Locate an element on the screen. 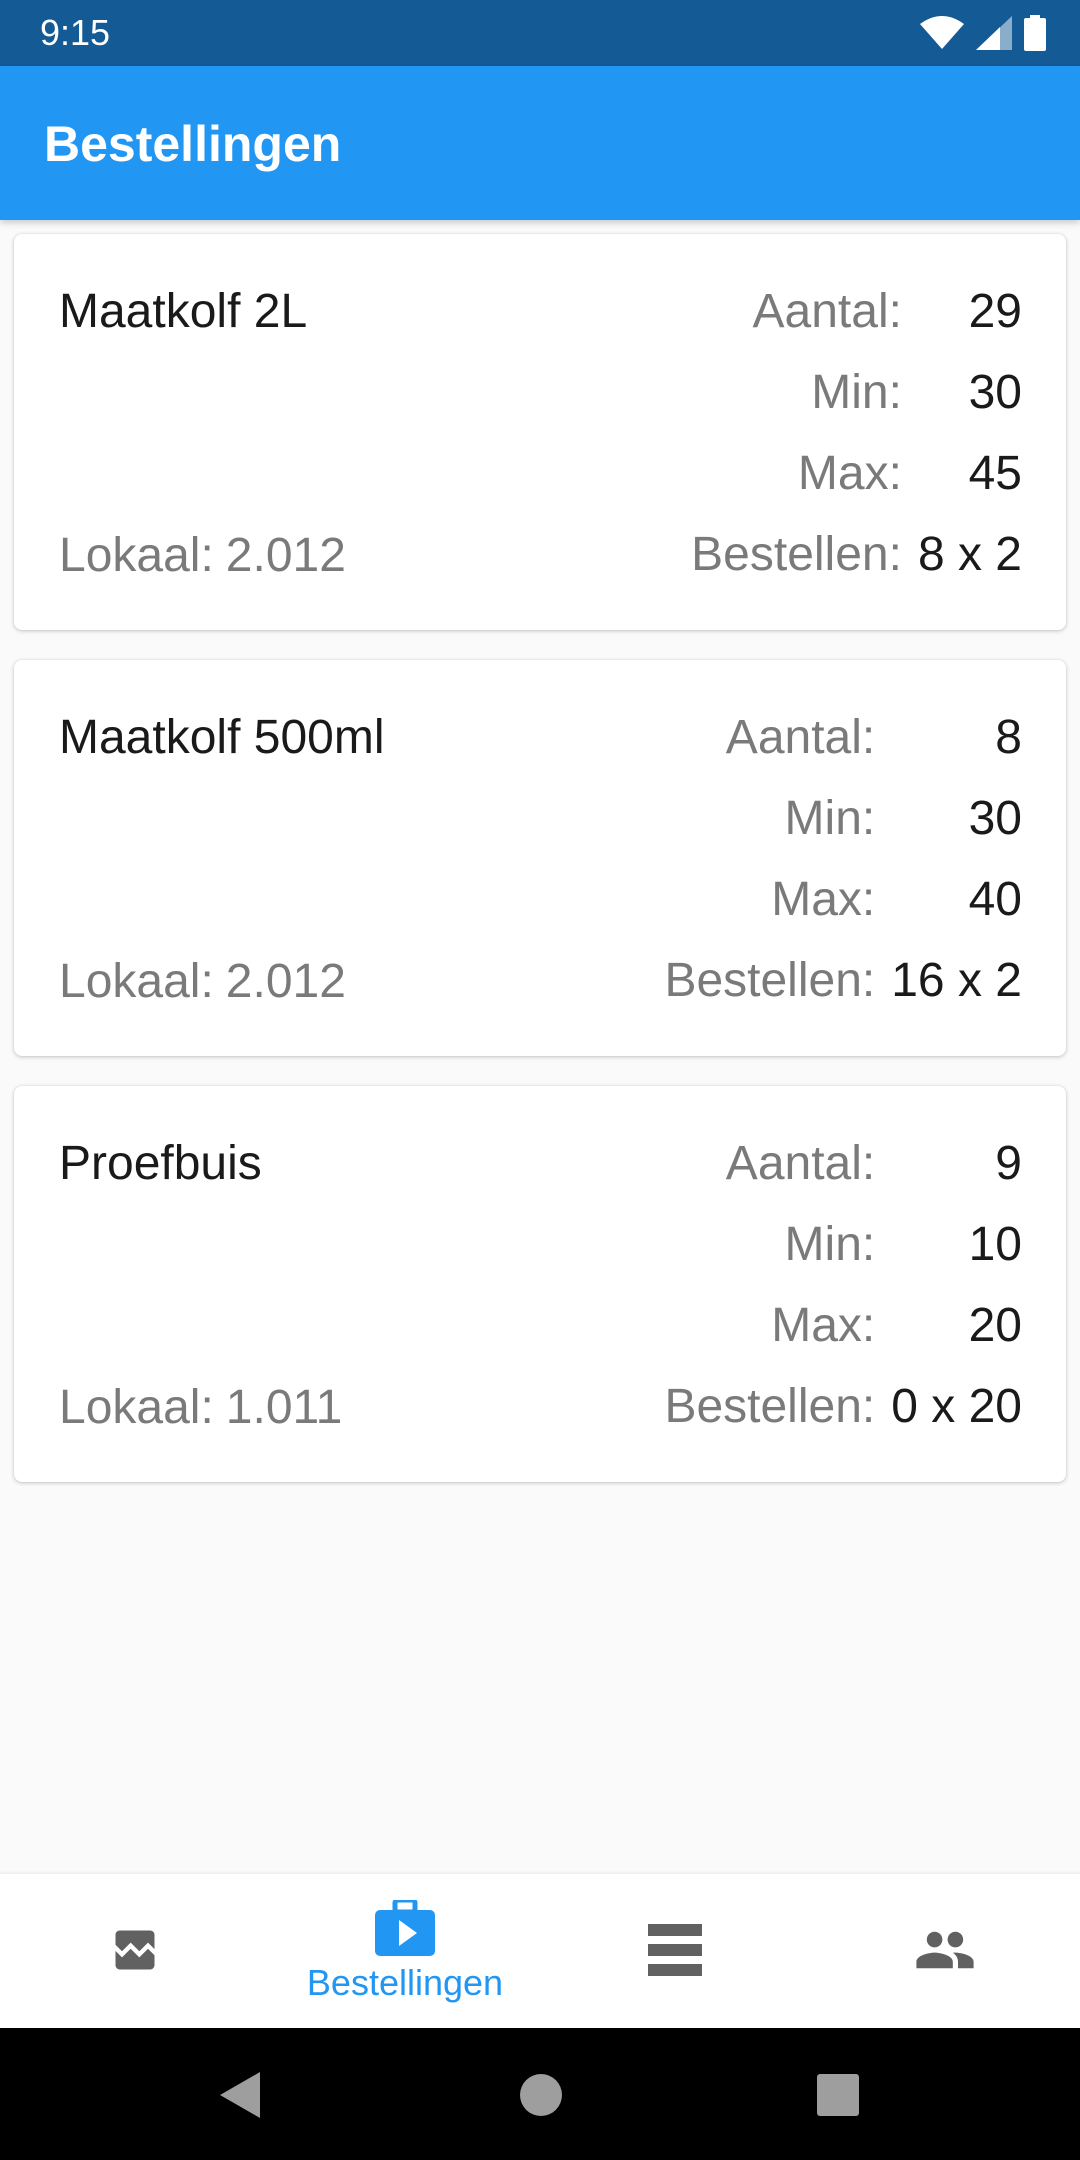 The height and width of the screenshot is (2160, 1080). room-value: 1.011 is located at coordinates (284, 1407).